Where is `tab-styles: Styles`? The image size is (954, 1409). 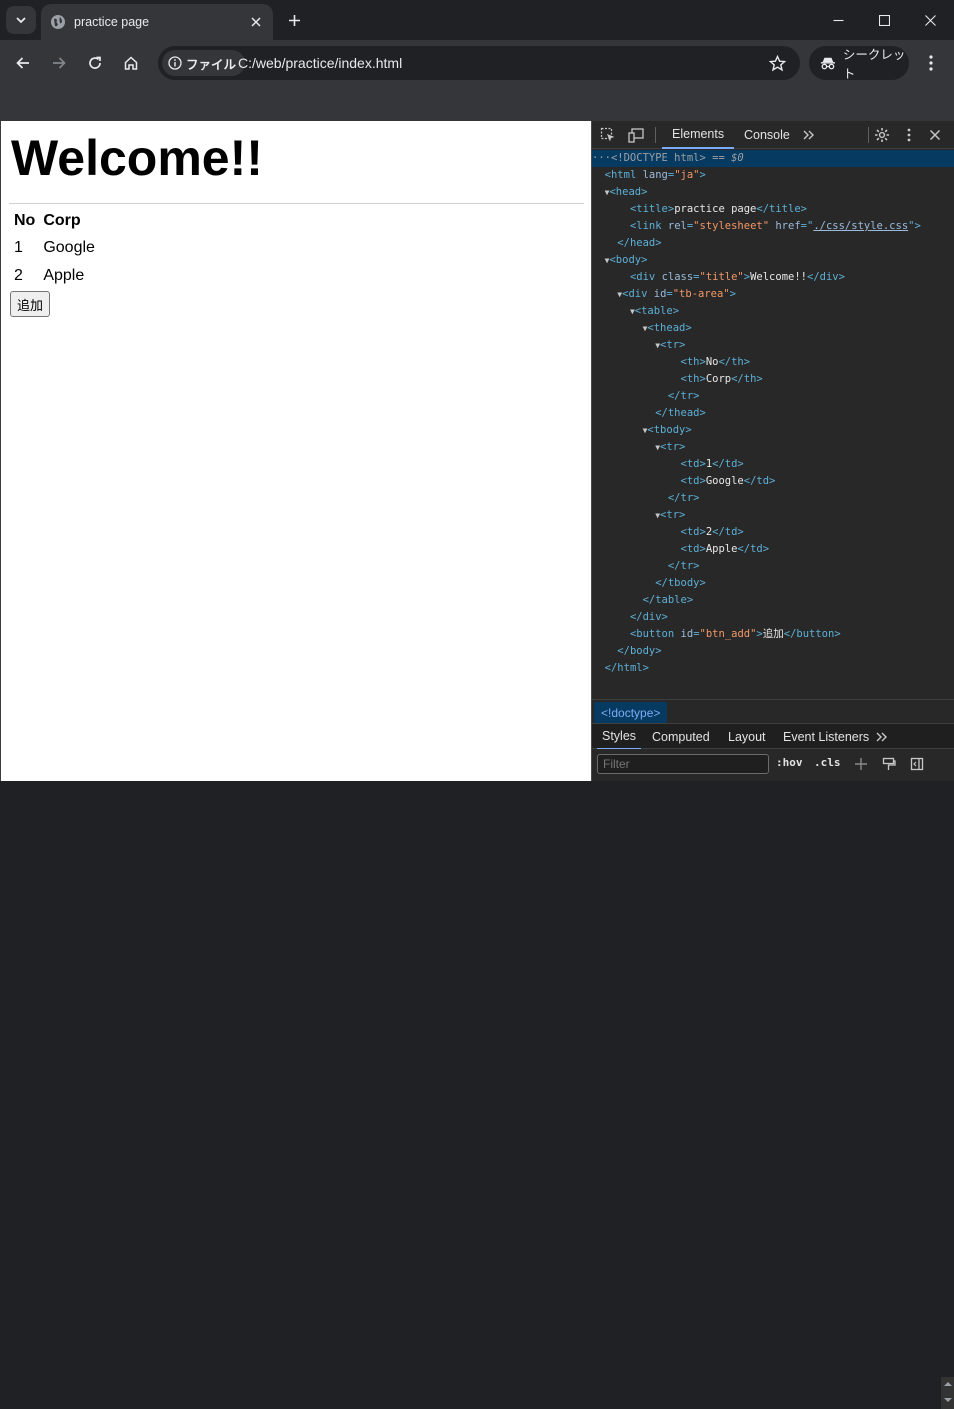
tab-styles: Styles is located at coordinates (619, 737).